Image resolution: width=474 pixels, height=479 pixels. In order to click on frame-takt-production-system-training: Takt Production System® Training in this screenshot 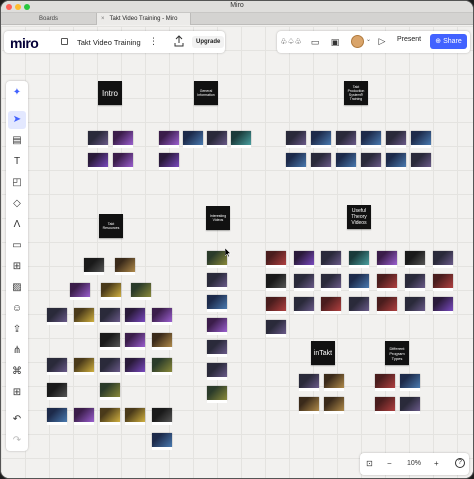, I will do `click(356, 93)`.